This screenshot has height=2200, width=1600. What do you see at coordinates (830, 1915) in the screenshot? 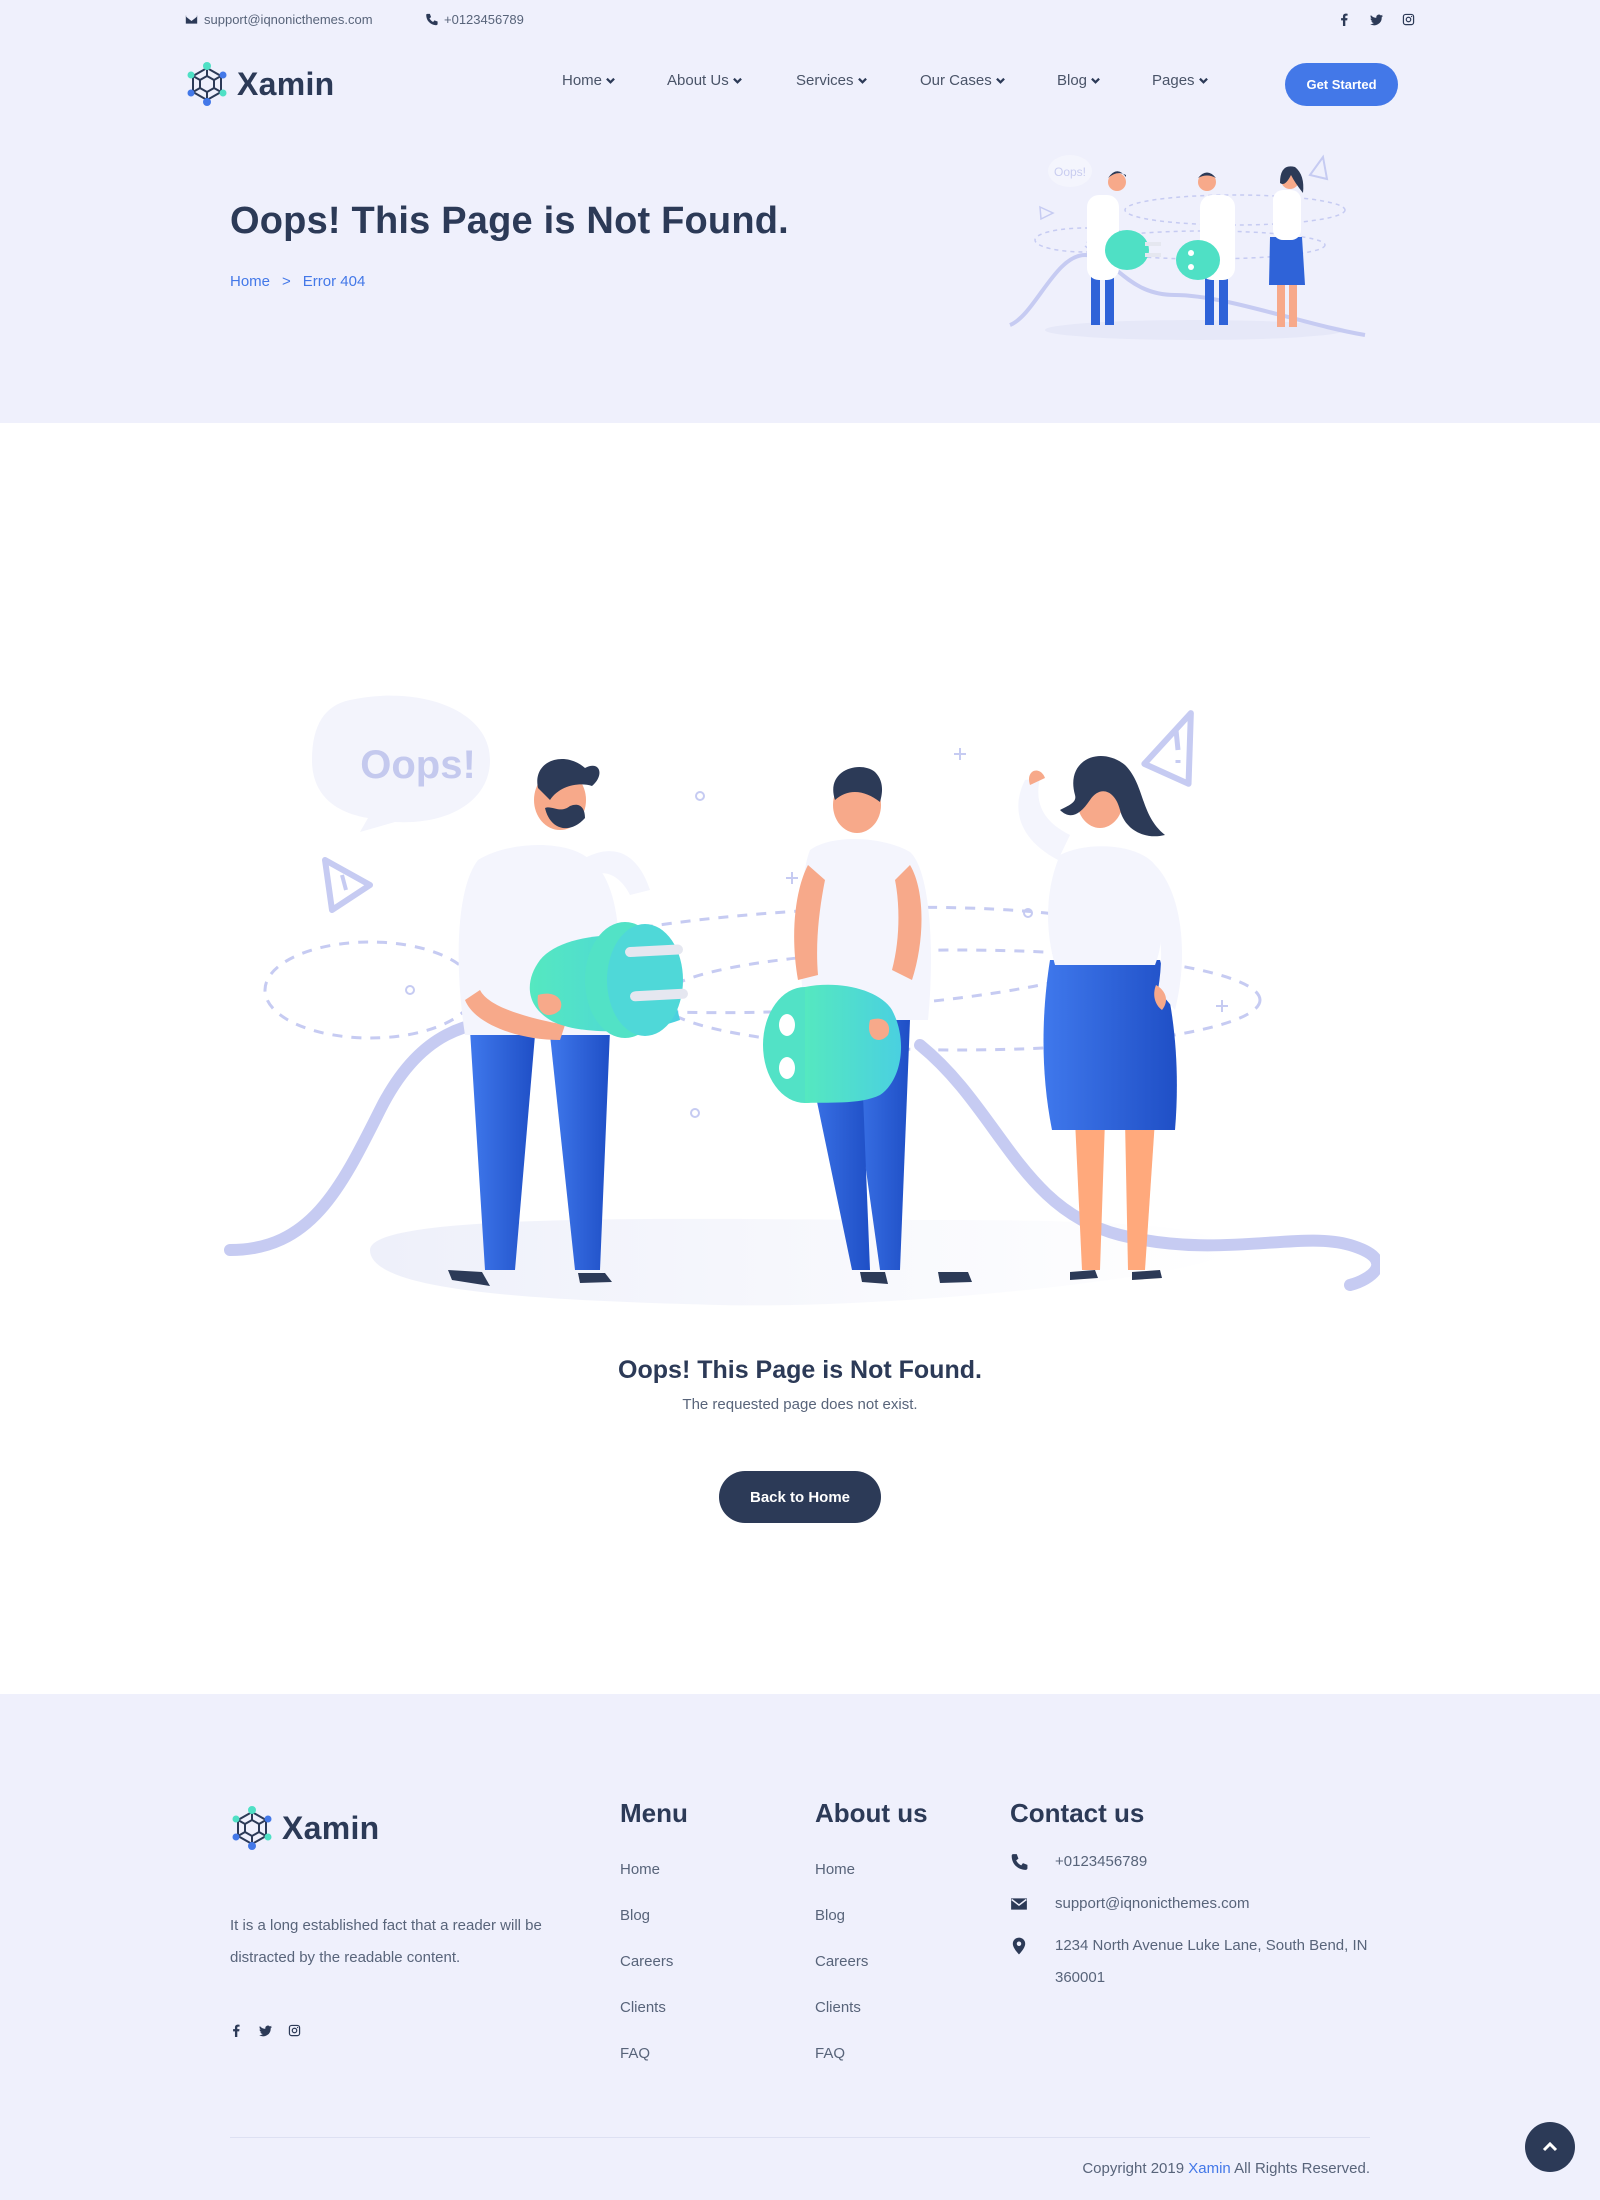
I see `footer-about-link: Blog` at bounding box center [830, 1915].